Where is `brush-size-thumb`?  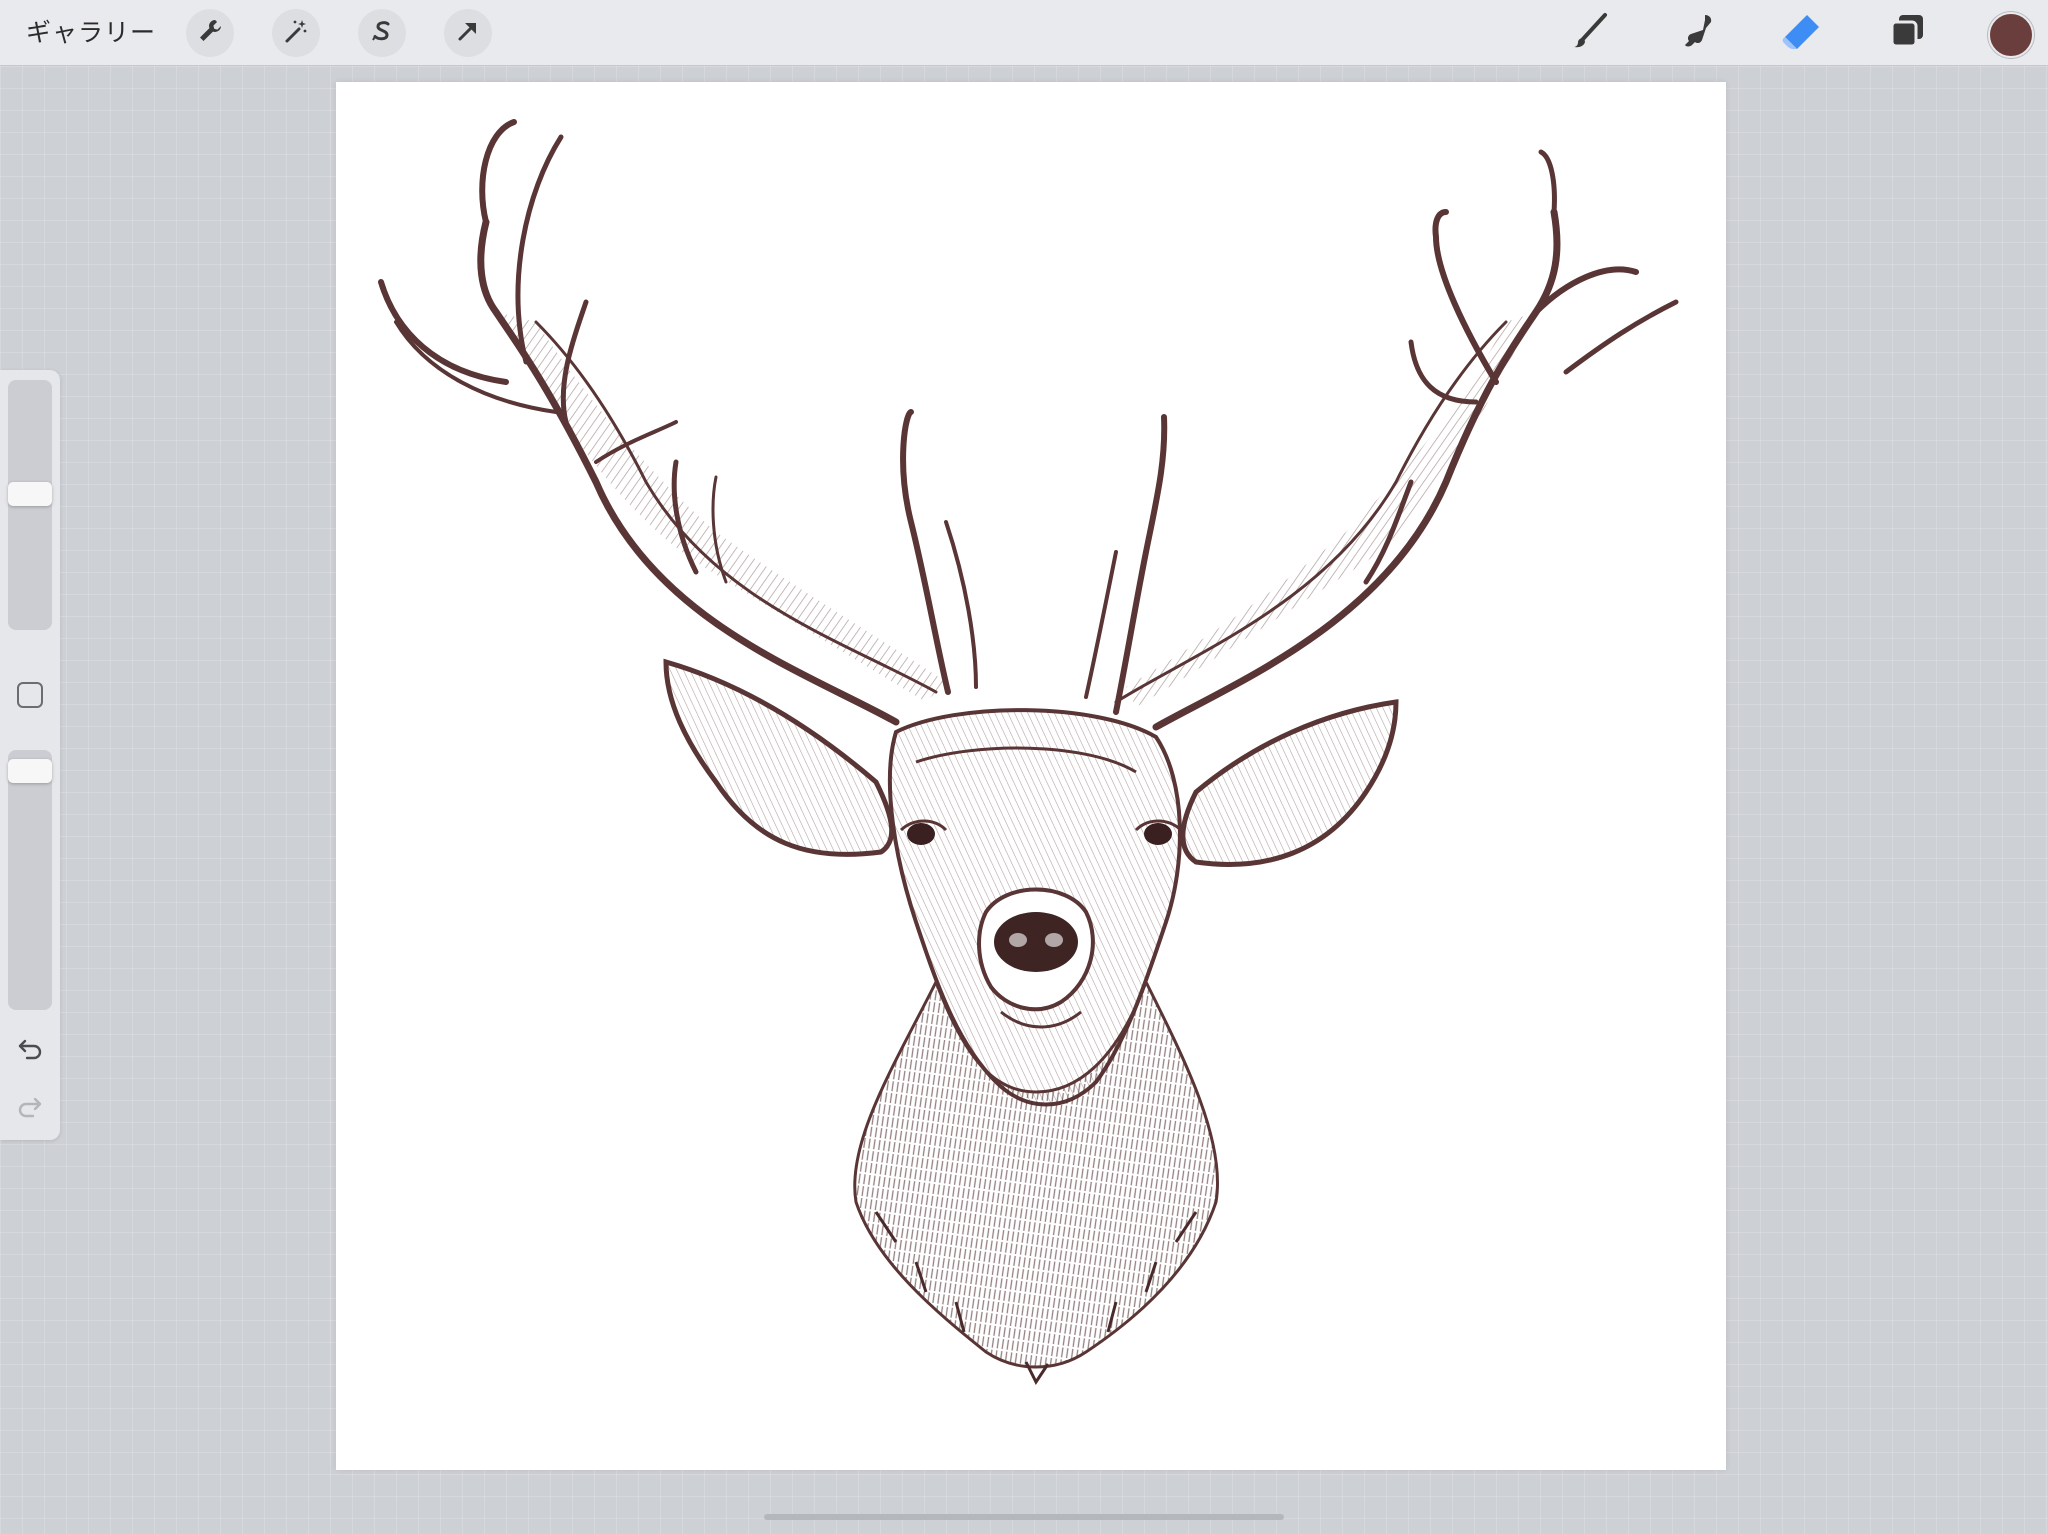
brush-size-thumb is located at coordinates (30, 494).